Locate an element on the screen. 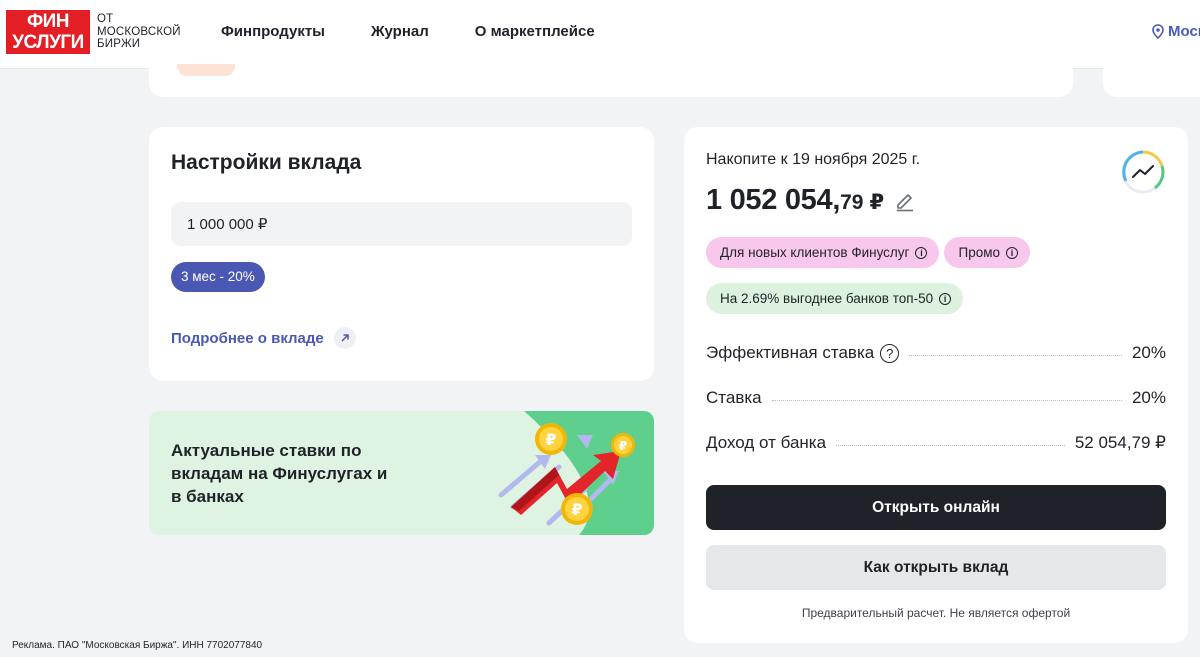  finuslugi-logo: ФИН УСЛУГИ ОТ МОСКОВСКОЙ БИРЖИ is located at coordinates (93, 32).